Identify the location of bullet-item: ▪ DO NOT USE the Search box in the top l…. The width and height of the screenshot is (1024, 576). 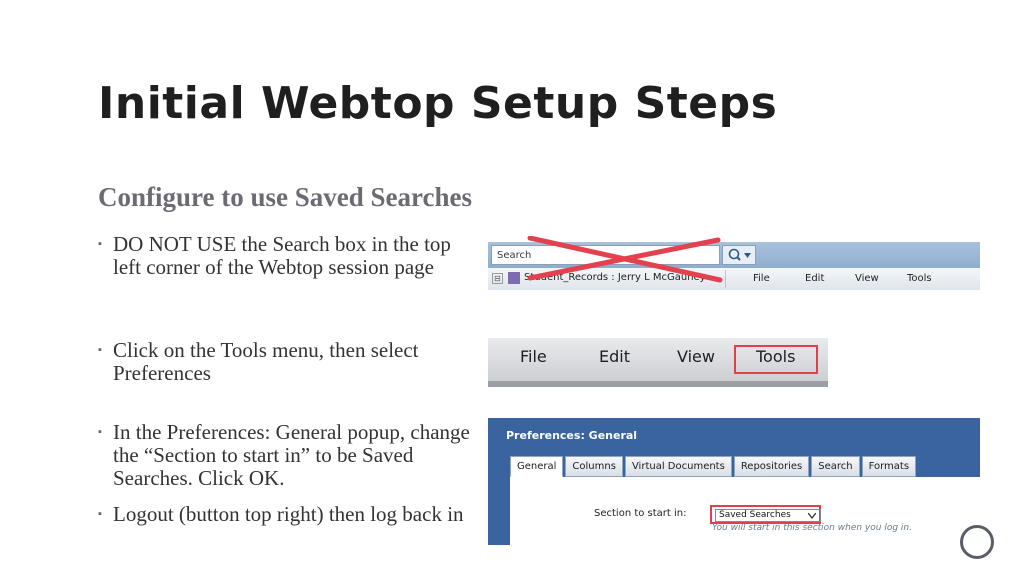
(288, 256).